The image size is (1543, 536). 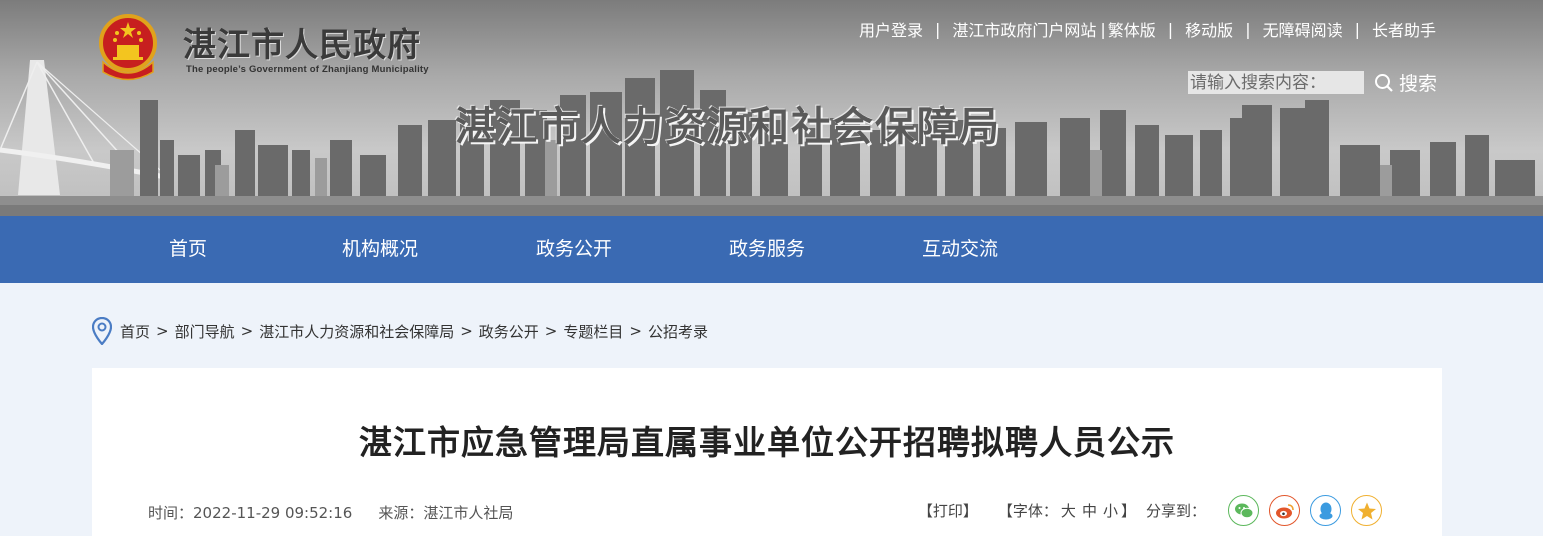 I want to click on share-weibo-button, so click(x=1284, y=510).